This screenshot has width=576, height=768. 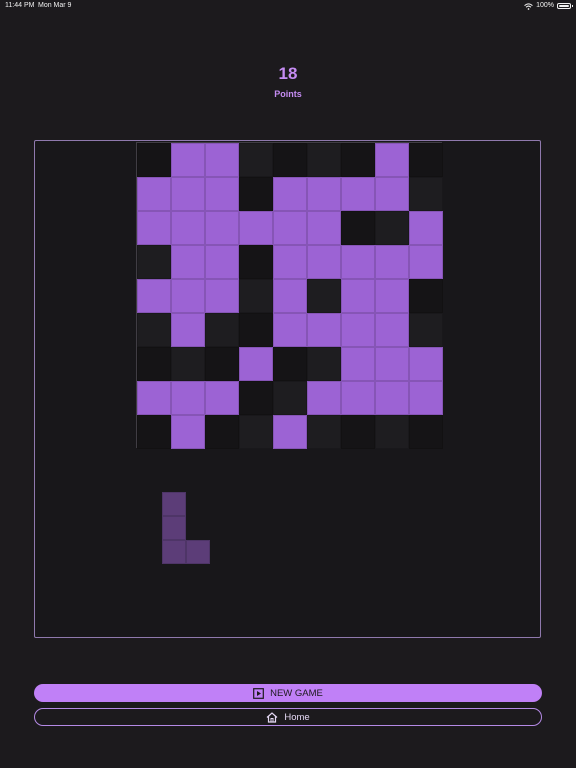 What do you see at coordinates (297, 717) in the screenshot?
I see `home-label: Home` at bounding box center [297, 717].